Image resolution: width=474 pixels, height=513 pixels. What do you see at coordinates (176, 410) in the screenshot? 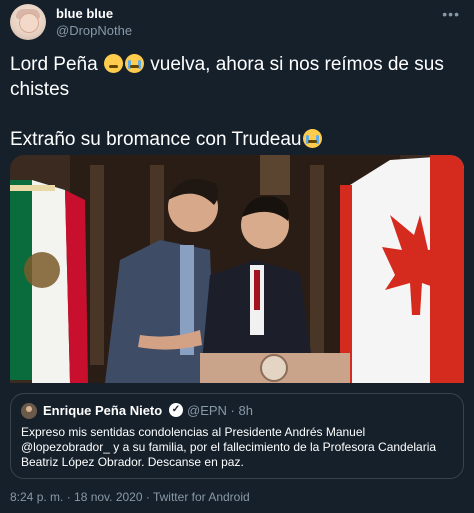
I see `verified-badge-icon: ✓` at bounding box center [176, 410].